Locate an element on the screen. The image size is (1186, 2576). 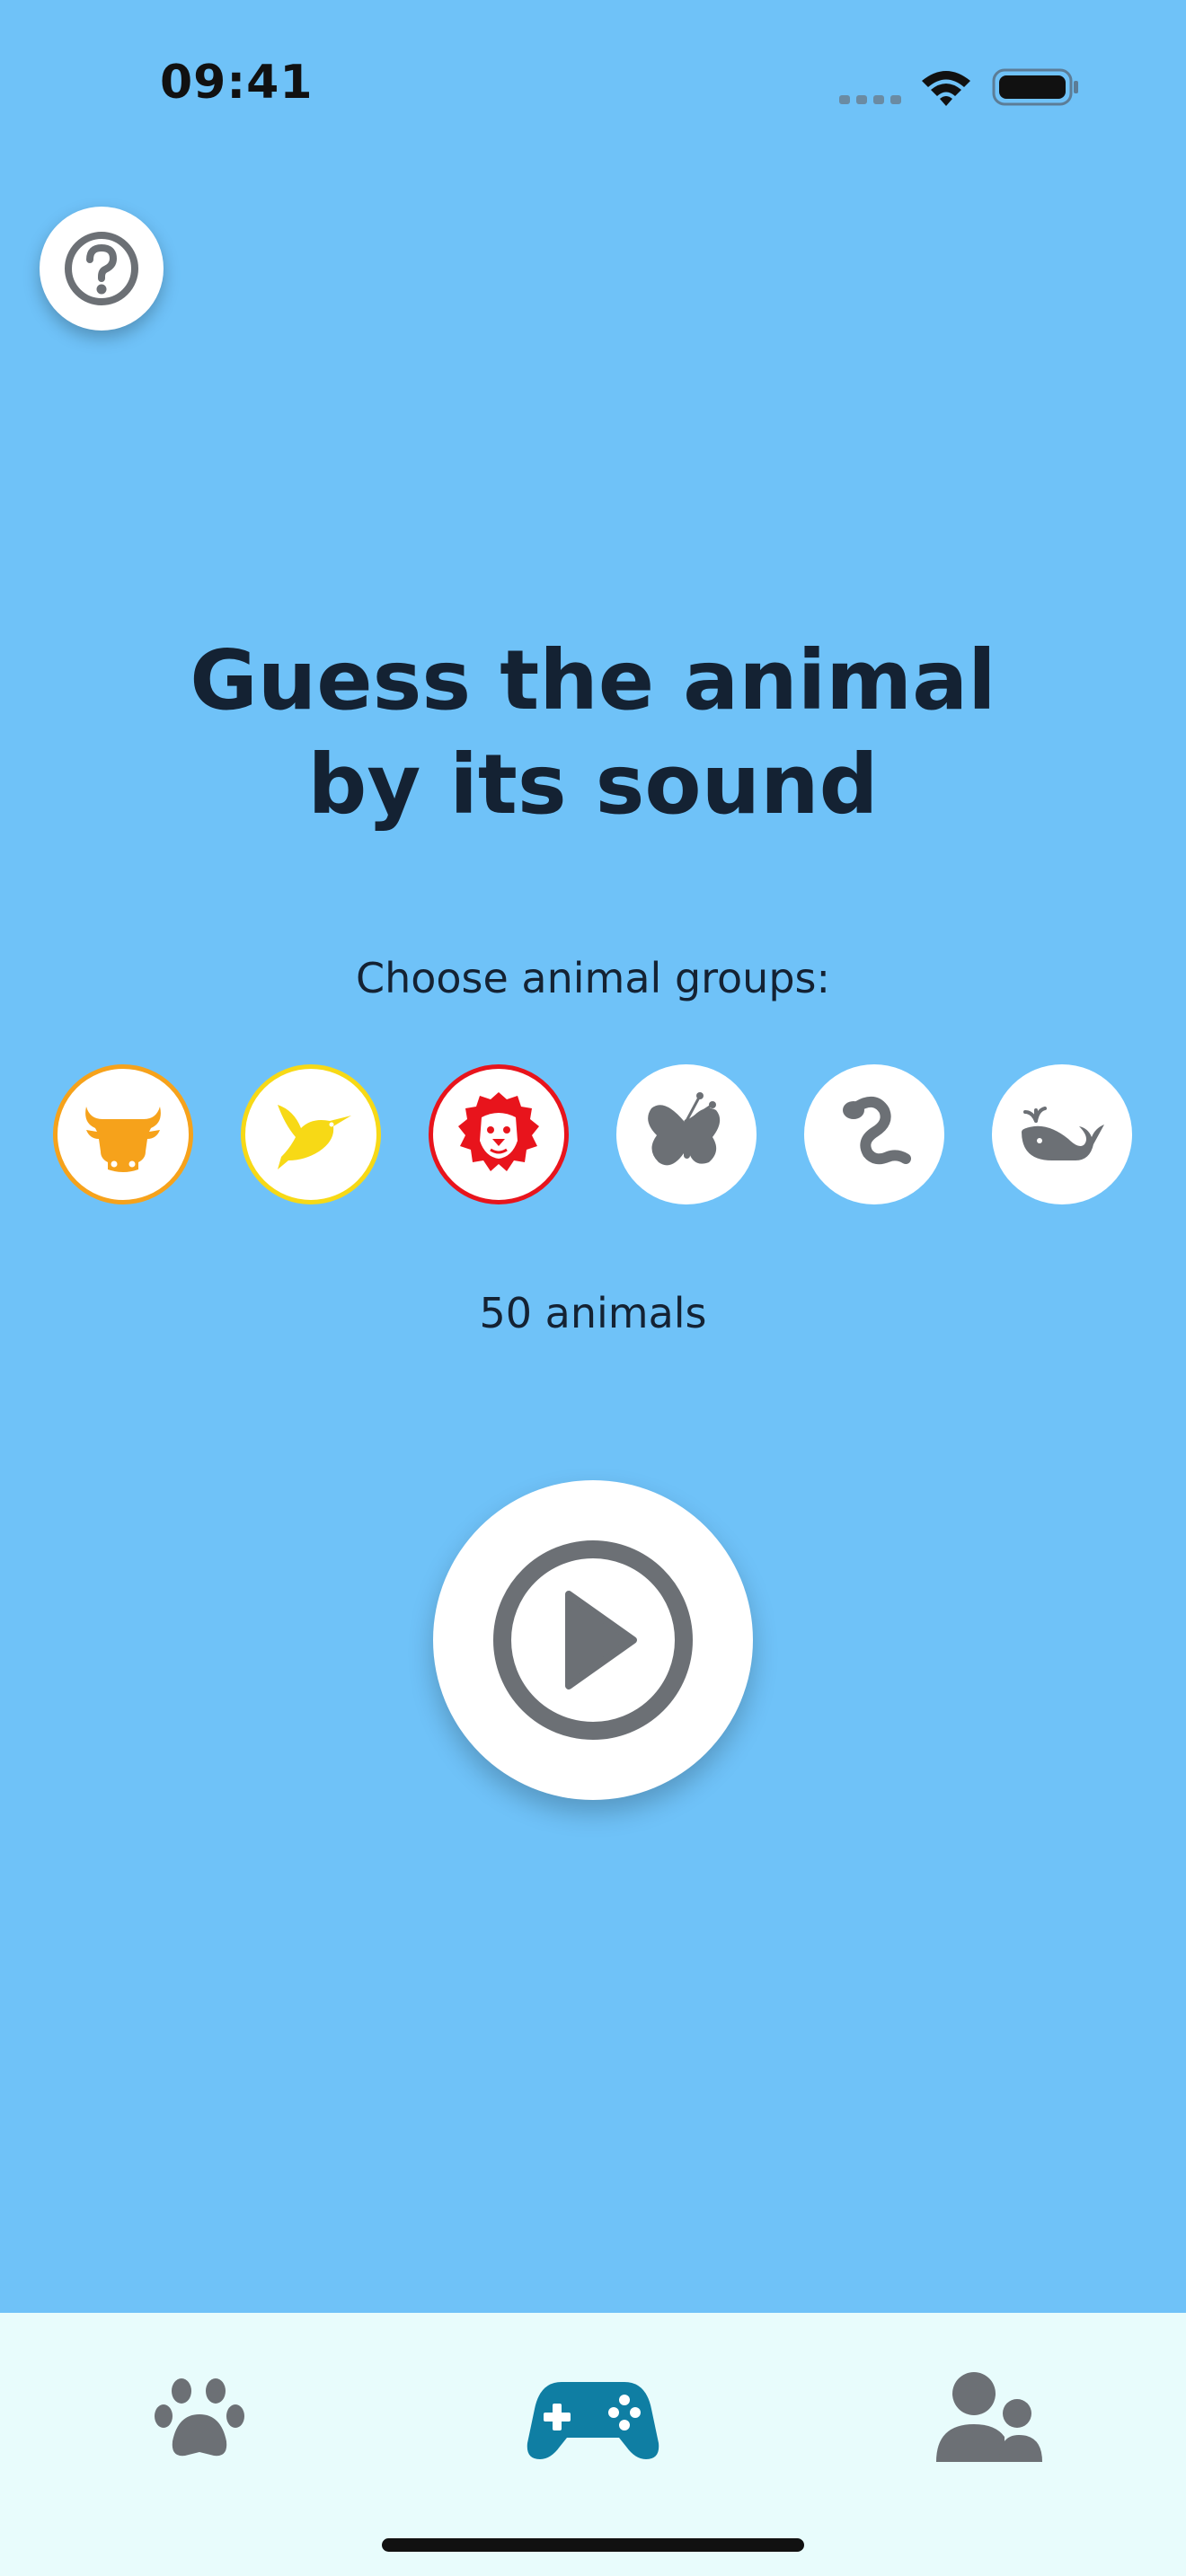
play-button is located at coordinates (593, 1640).